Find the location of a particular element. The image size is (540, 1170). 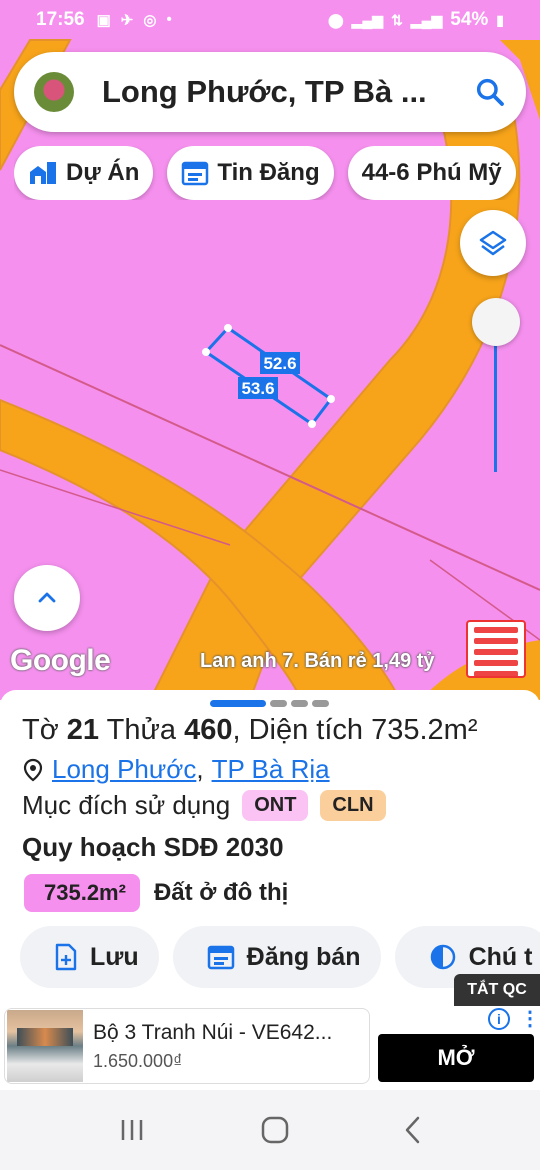

chevron-up-icon is located at coordinates (47, 597).